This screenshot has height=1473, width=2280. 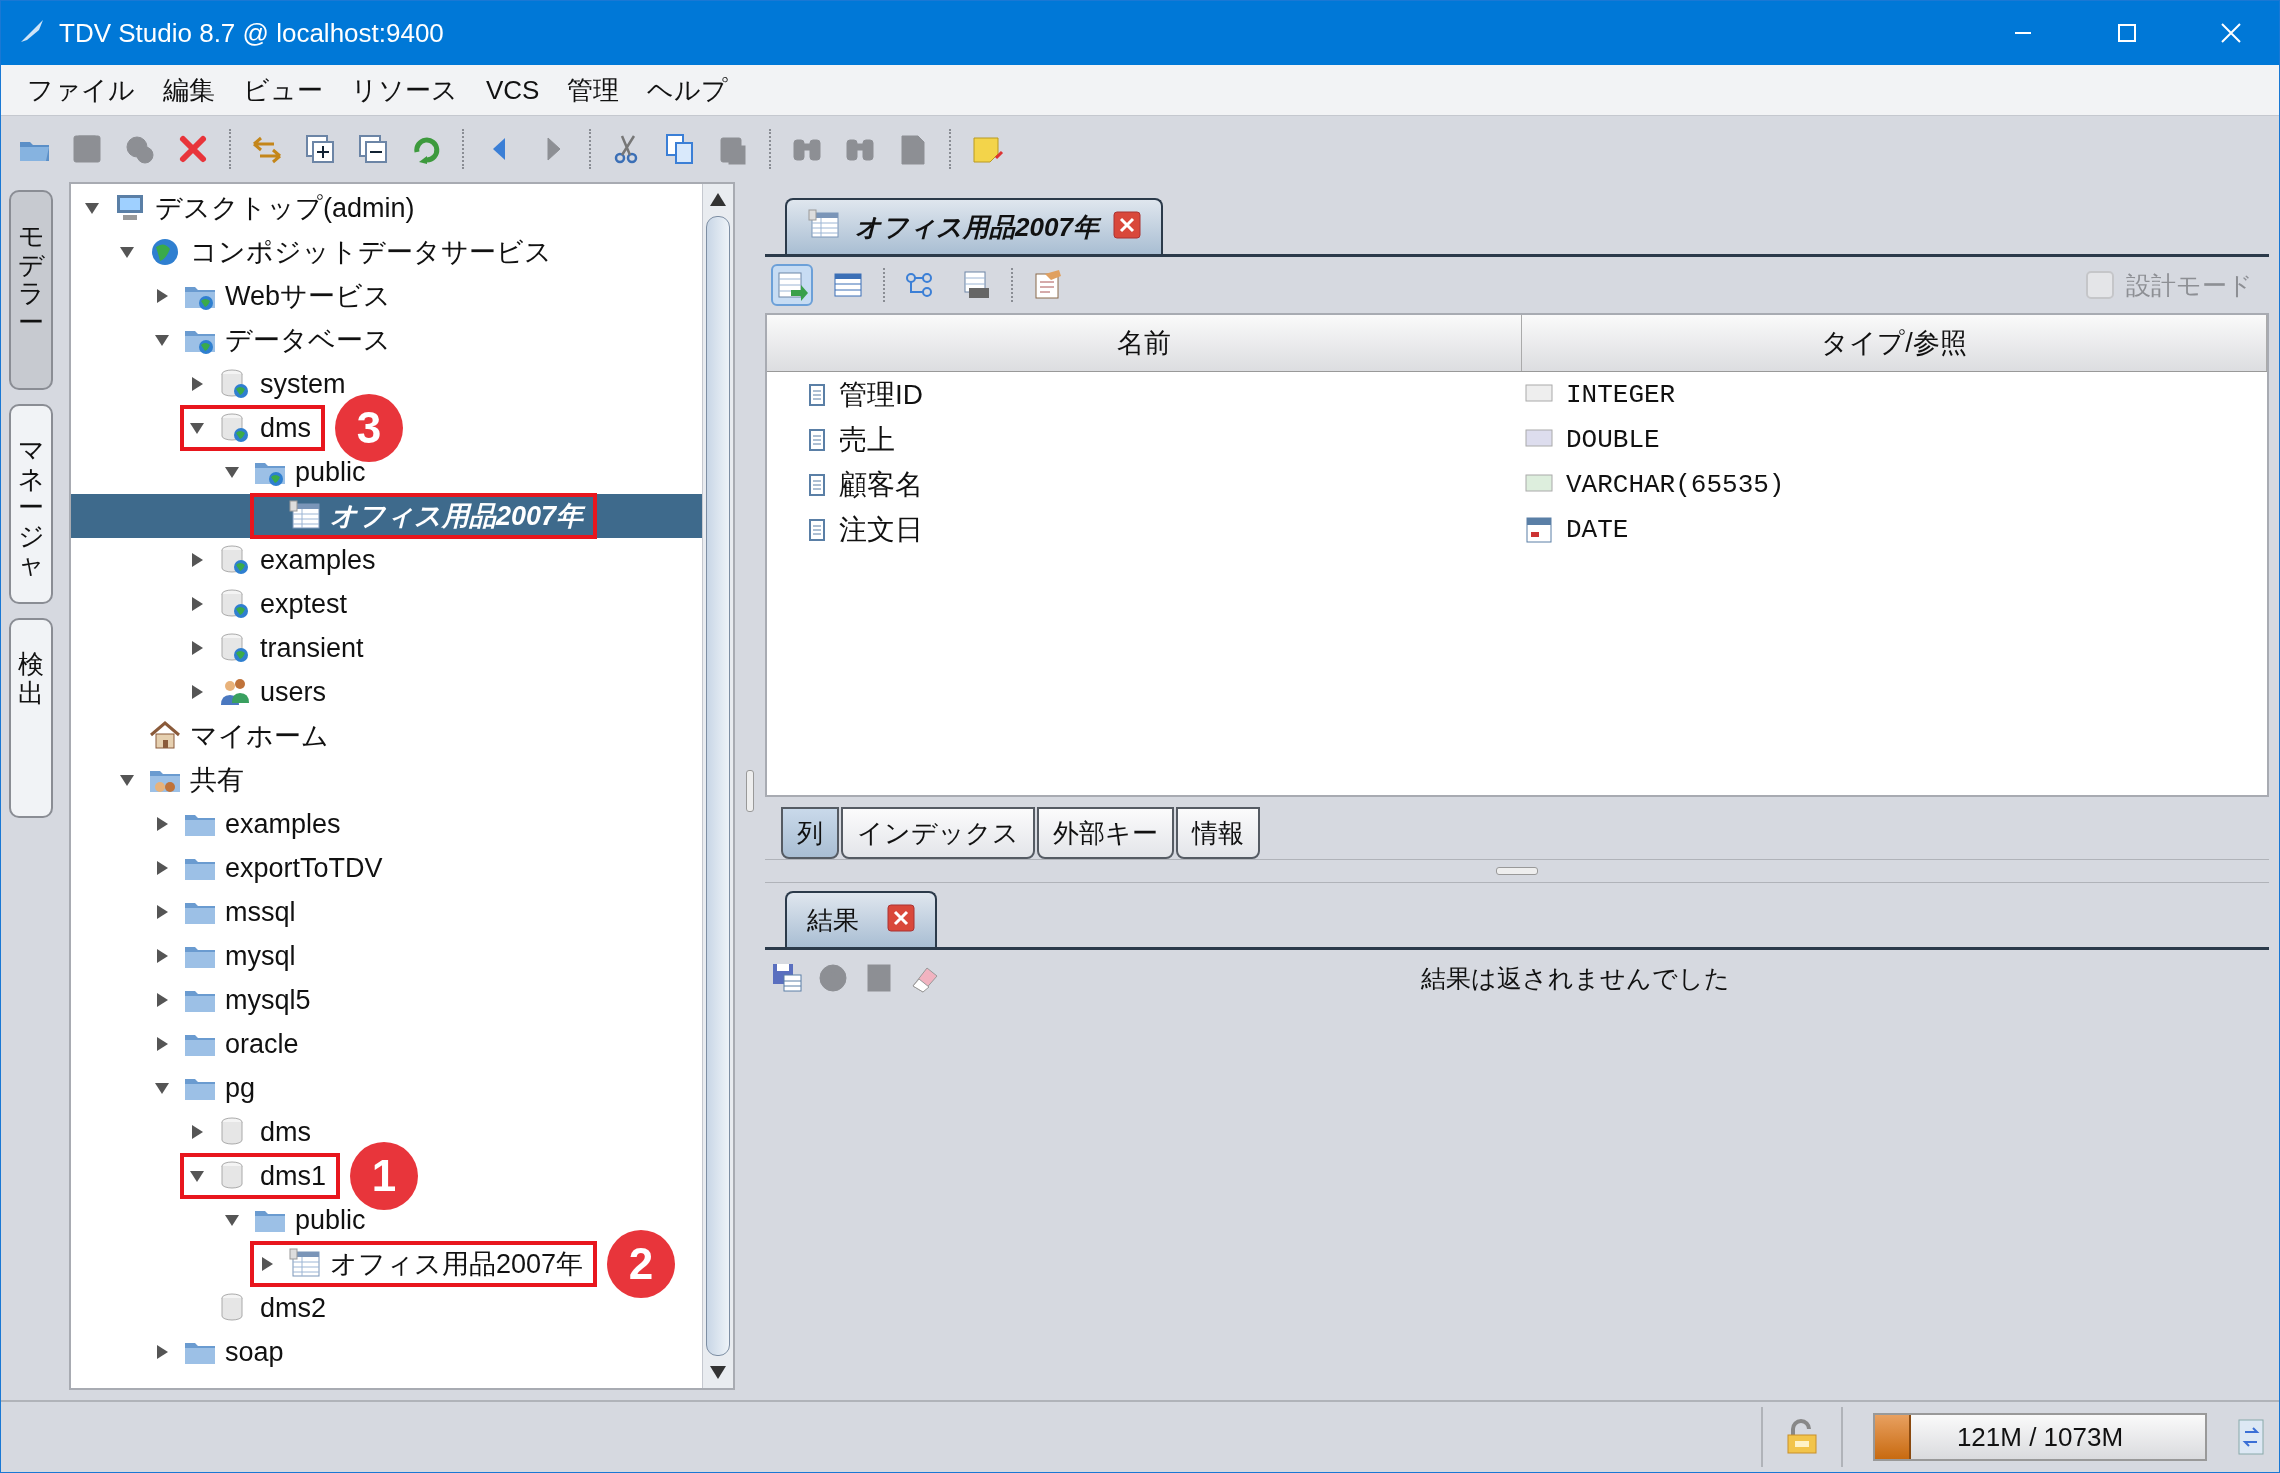 I want to click on table-cell-text: 顧客名, so click(x=881, y=484).